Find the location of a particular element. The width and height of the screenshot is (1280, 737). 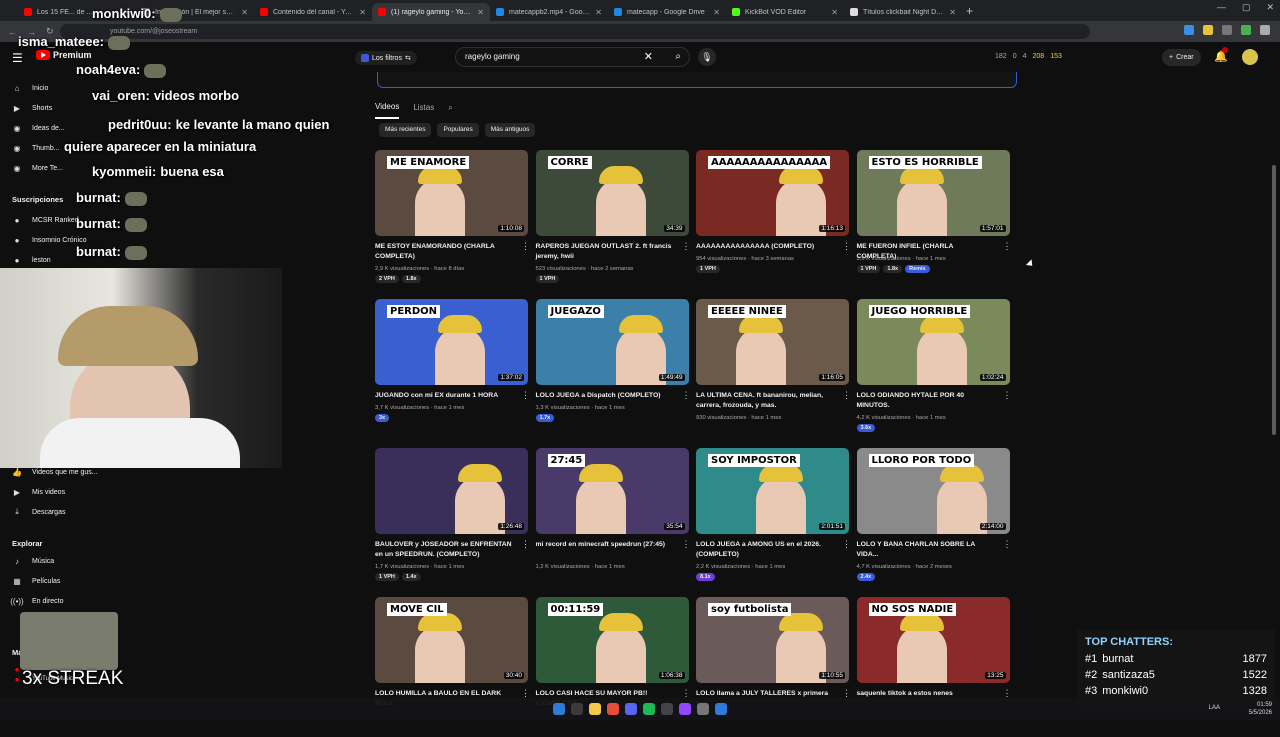

sort-chip: Más antiguos is located at coordinates (510, 130).